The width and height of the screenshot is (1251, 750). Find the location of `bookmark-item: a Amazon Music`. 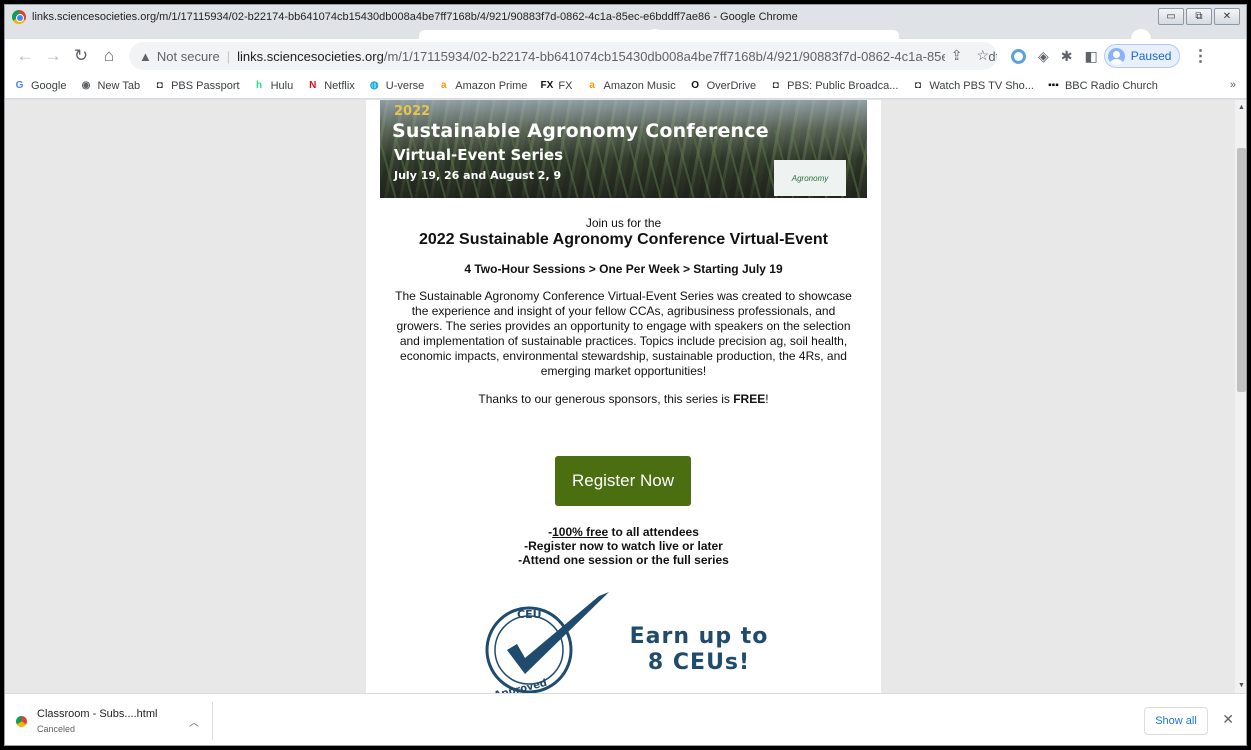

bookmark-item: a Amazon Music is located at coordinates (630, 85).